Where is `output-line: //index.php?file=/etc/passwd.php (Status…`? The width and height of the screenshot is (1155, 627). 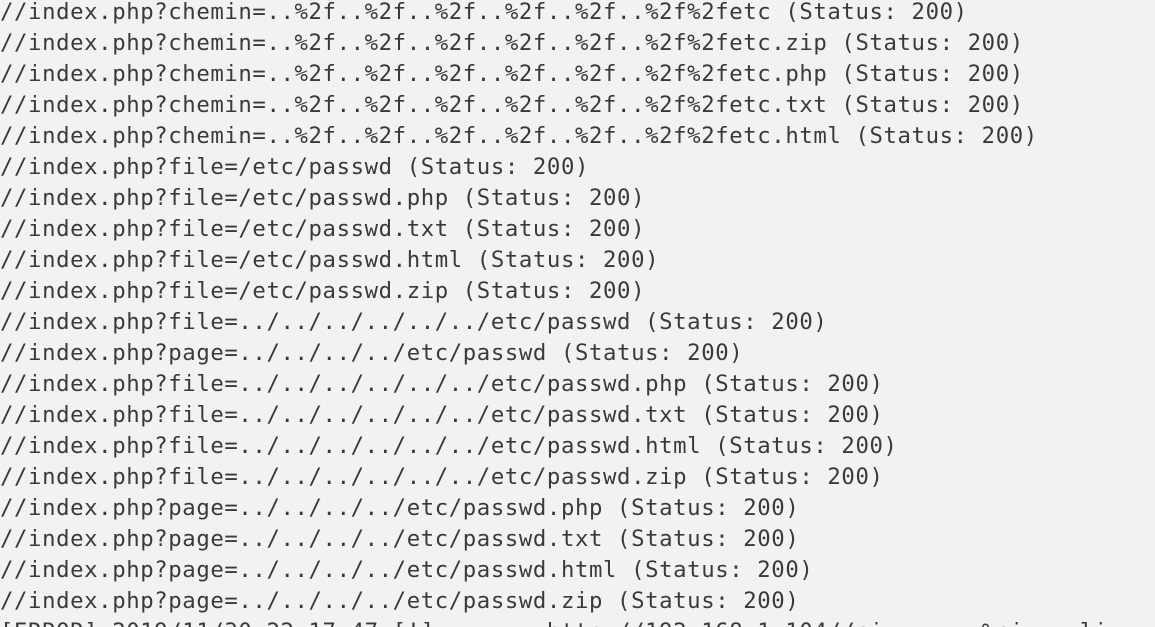
output-line: //index.php?file=/etc/passwd.php (Status… is located at coordinates (323, 198).